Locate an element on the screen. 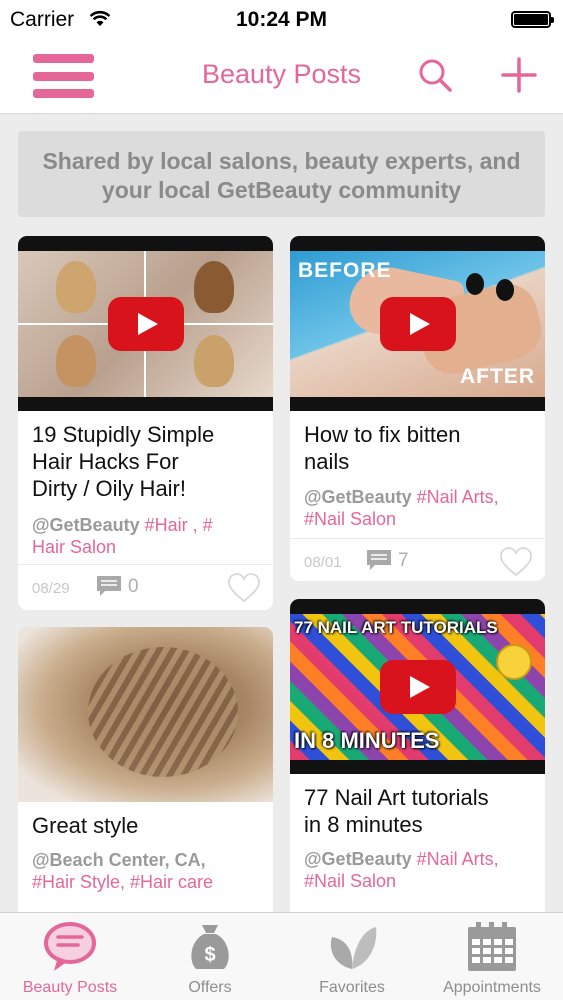 This screenshot has height=1000, width=563. post-title-line: Hair Hacks For is located at coordinates (105, 461).